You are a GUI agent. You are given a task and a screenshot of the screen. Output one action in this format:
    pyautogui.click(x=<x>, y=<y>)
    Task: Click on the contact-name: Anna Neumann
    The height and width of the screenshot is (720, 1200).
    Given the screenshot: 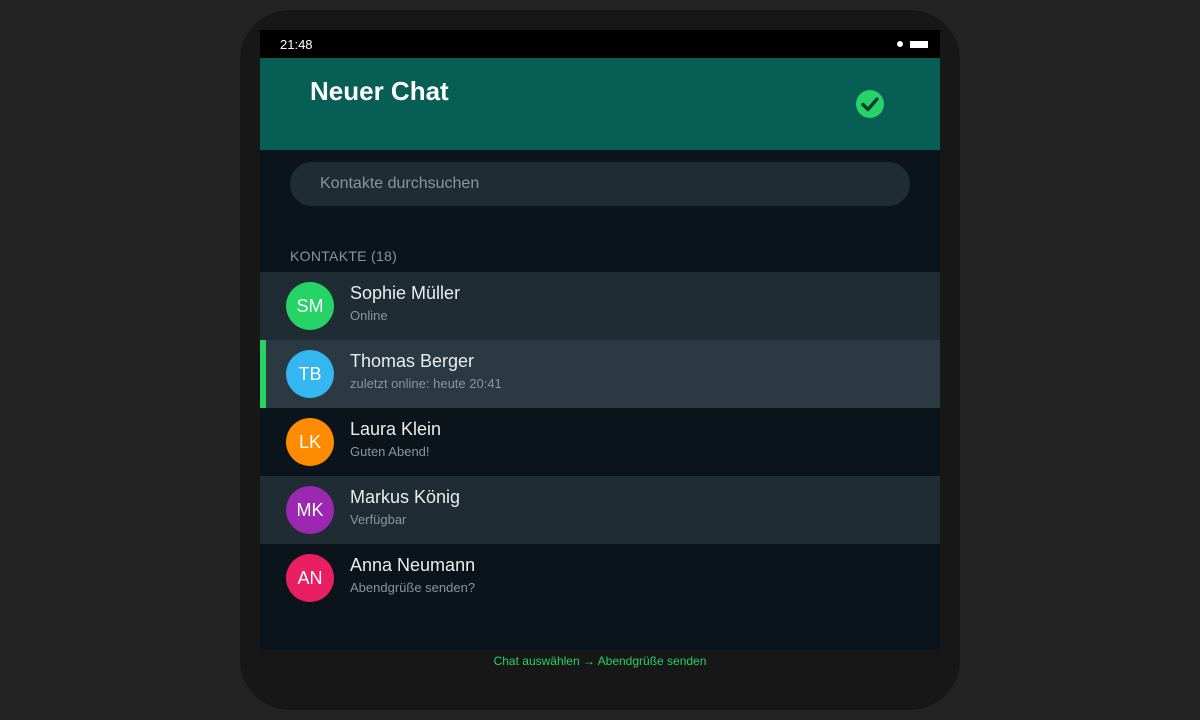 What is the action you would take?
    pyautogui.click(x=413, y=565)
    